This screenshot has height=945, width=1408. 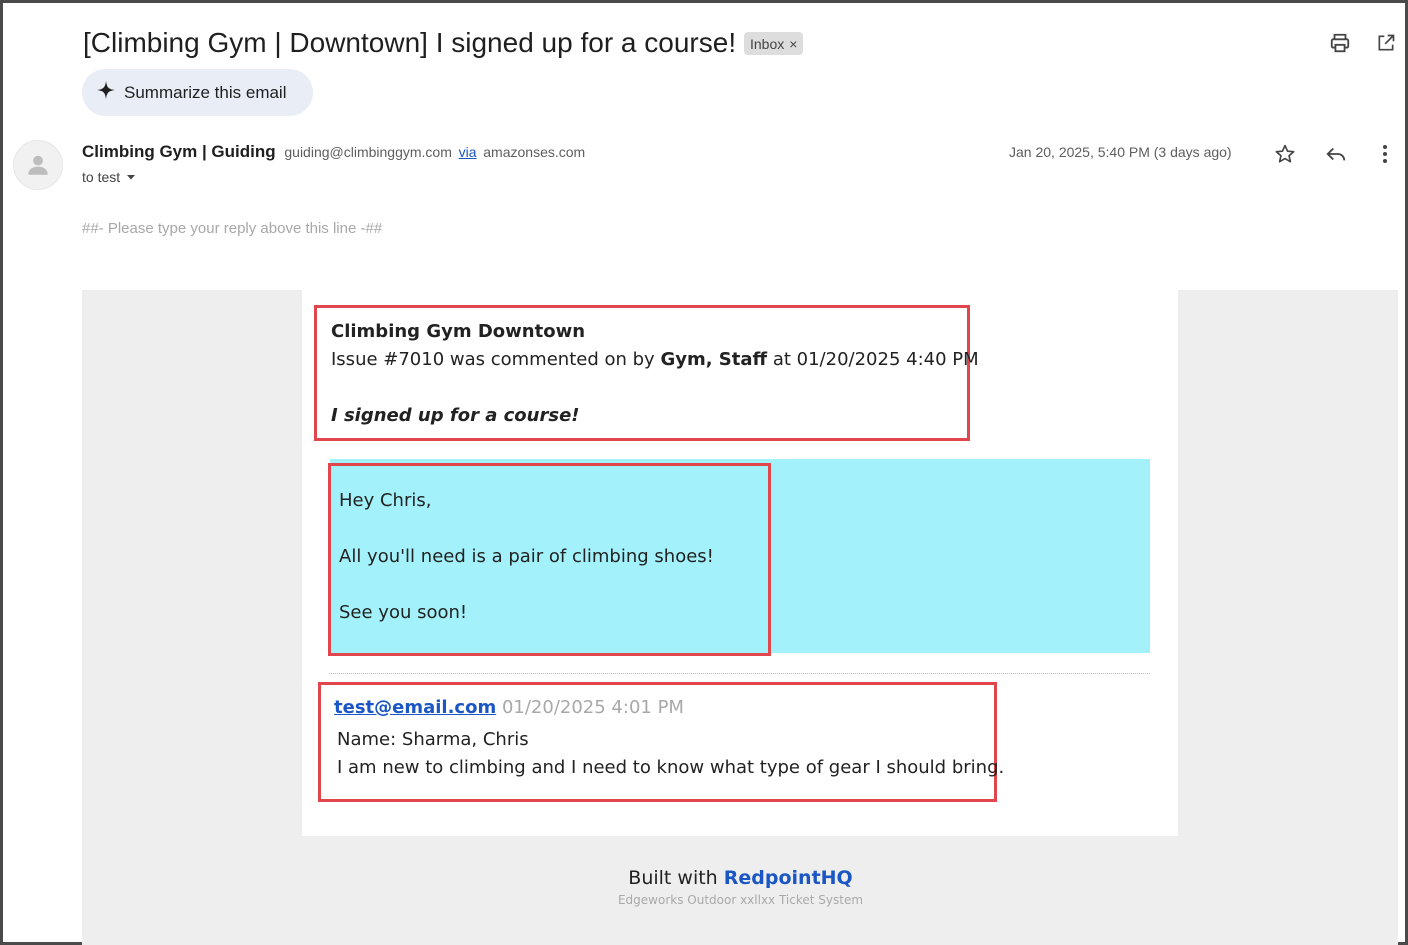 I want to click on sender-avatar, so click(x=38, y=165).